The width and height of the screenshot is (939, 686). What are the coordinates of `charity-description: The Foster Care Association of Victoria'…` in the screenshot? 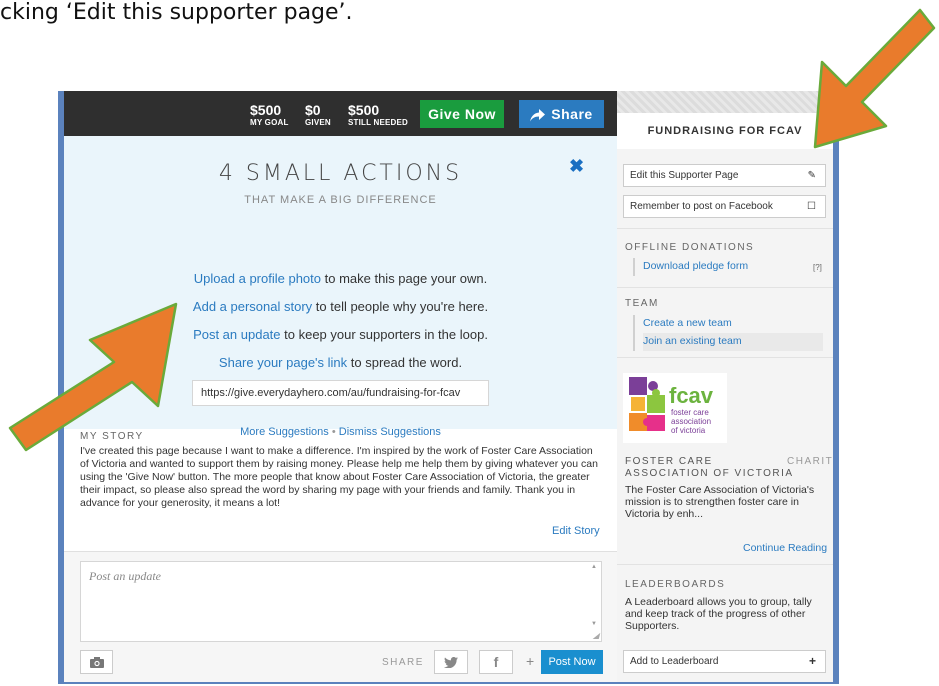 It's located at (720, 502).